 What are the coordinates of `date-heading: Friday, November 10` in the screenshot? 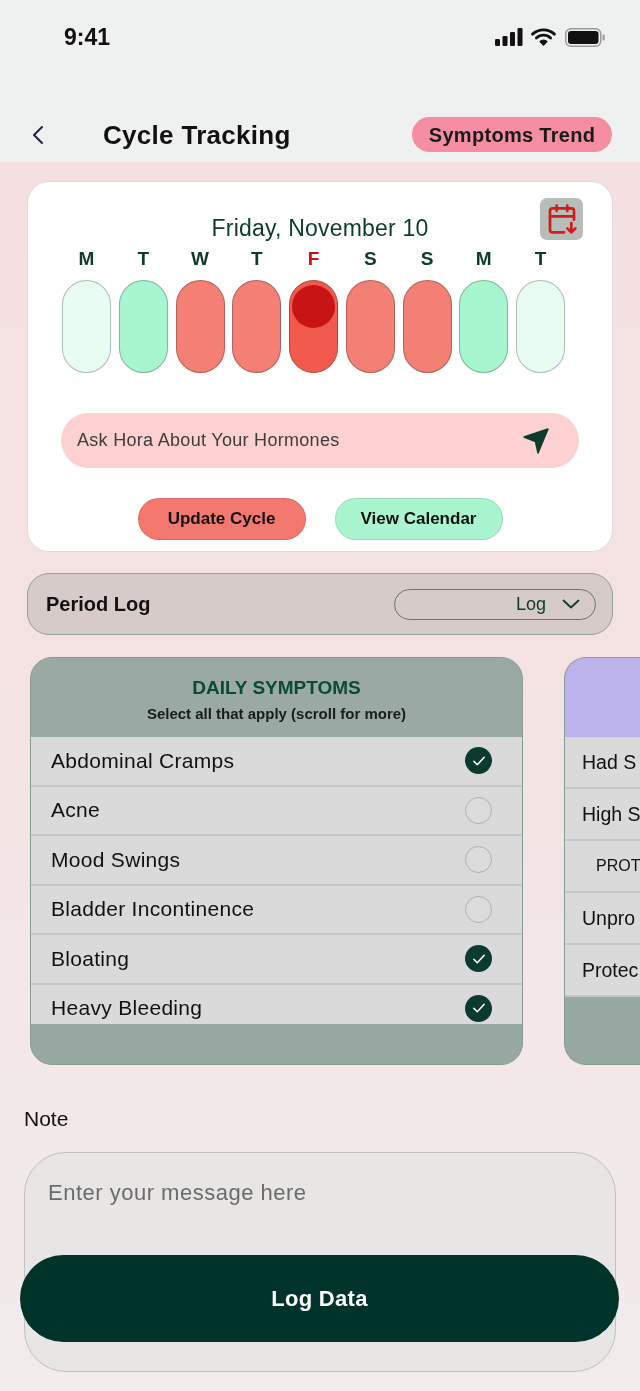 It's located at (320, 228).